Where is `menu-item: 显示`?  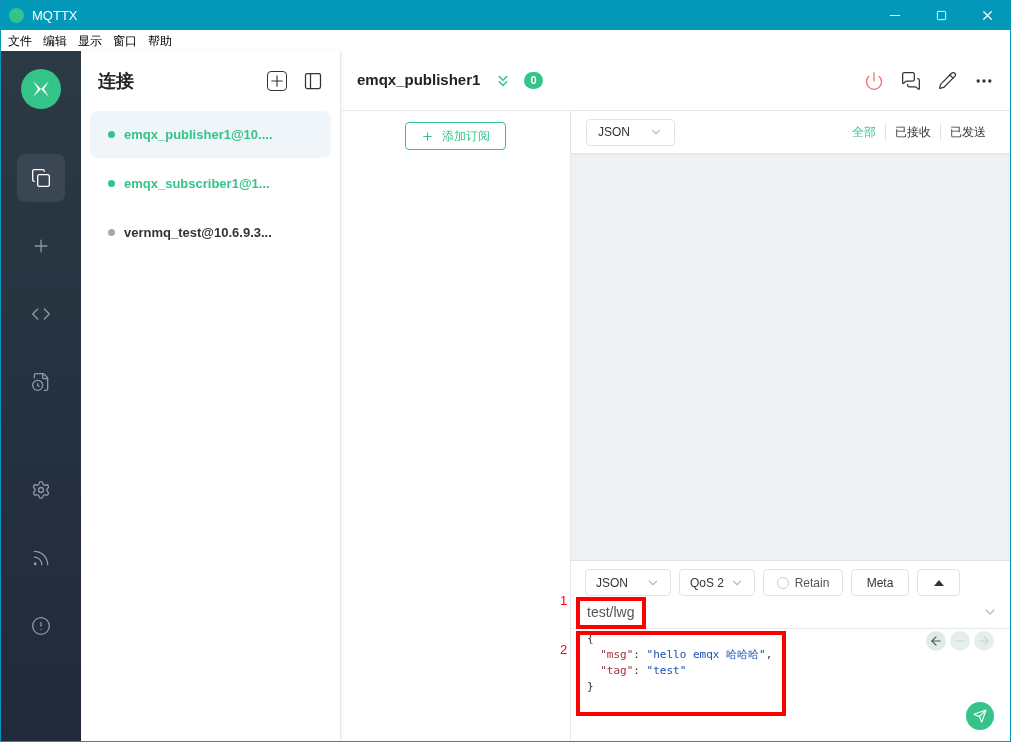 menu-item: 显示 is located at coordinates (90, 40).